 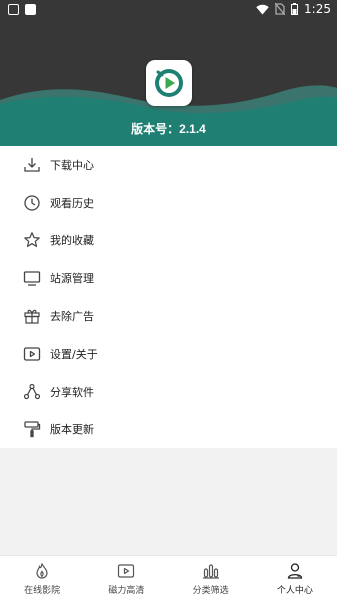 I want to click on menu-item-label: 去除广告, so click(x=72, y=317).